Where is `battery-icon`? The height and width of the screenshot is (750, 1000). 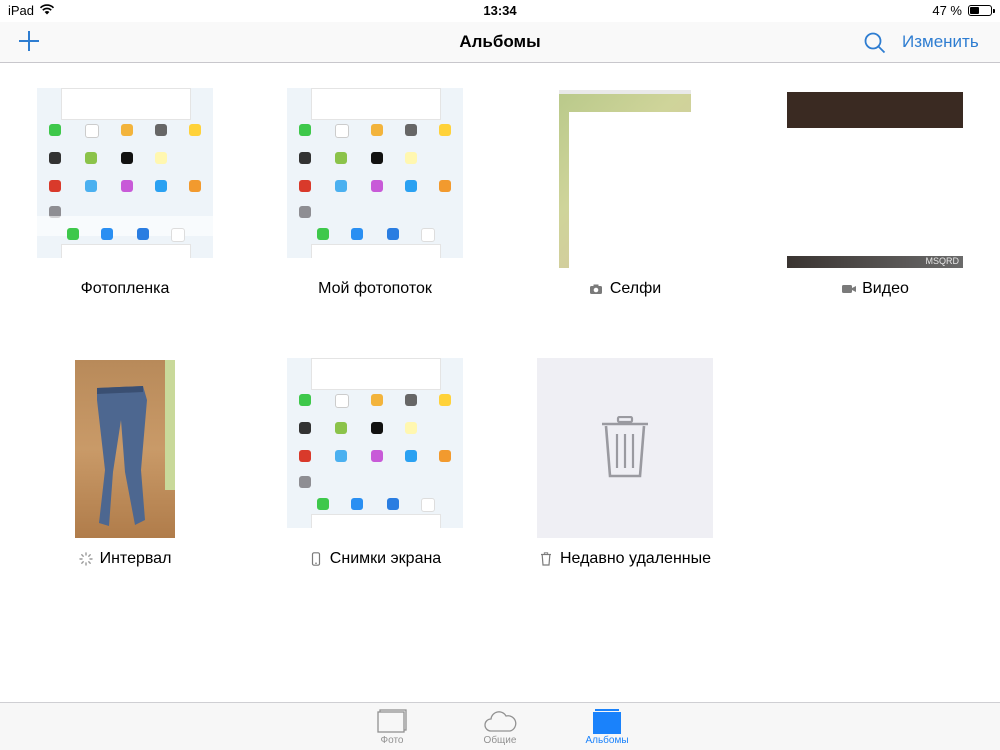
battery-icon is located at coordinates (981, 10).